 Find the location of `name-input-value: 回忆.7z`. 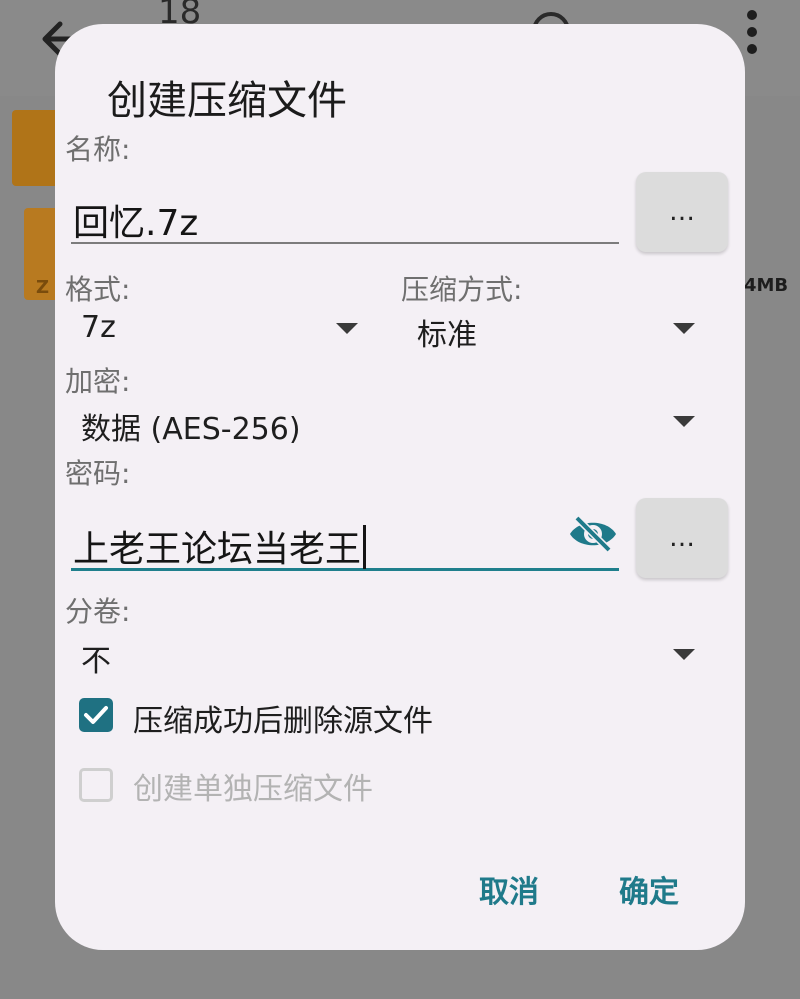

name-input-value: 回忆.7z is located at coordinates (136, 223).